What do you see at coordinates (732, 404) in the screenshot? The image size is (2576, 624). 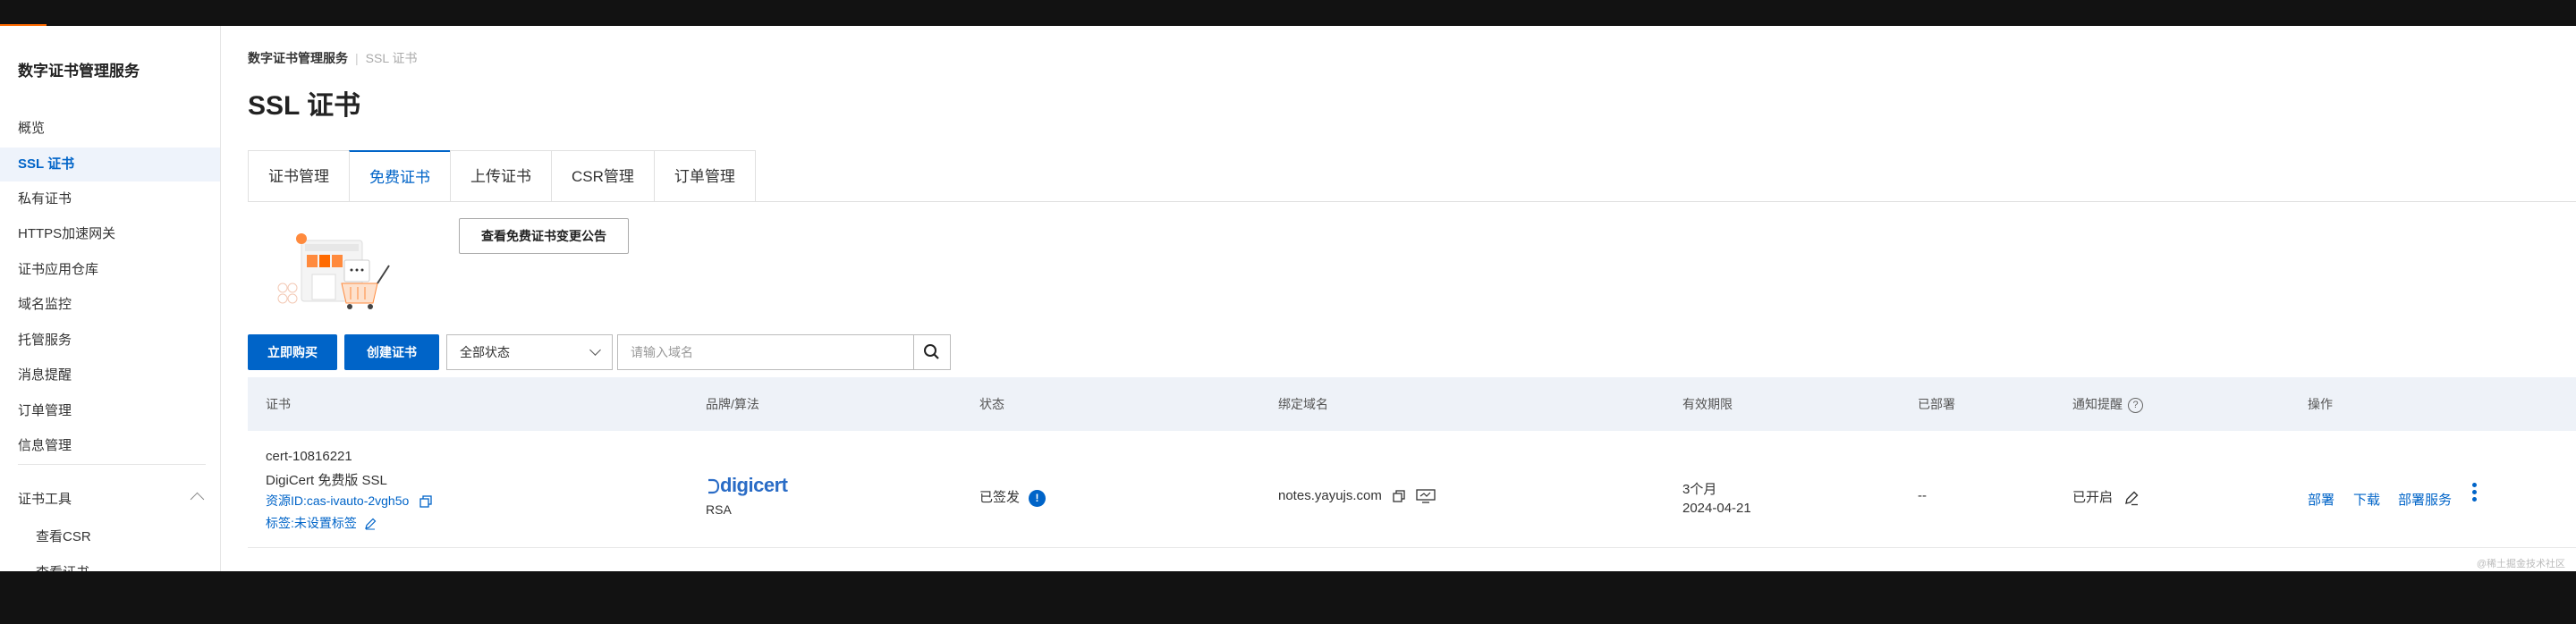 I see `column-header-brand: 品牌/算法` at bounding box center [732, 404].